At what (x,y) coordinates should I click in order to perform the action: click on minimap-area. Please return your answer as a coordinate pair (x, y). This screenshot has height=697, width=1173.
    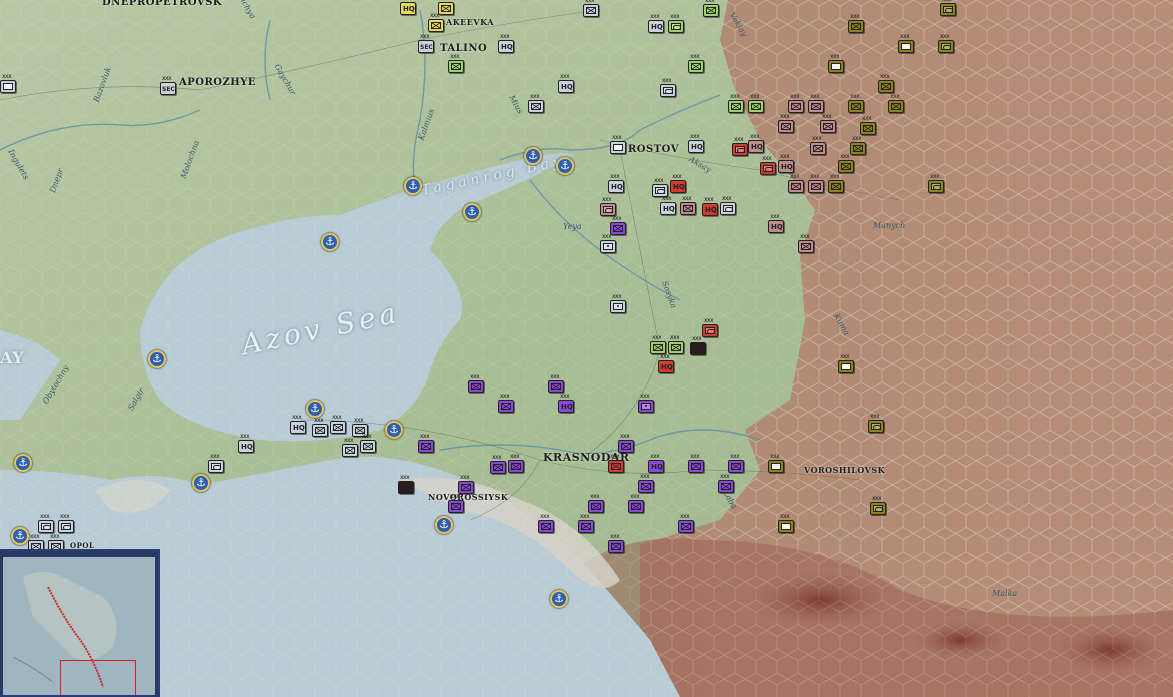
    Looking at the image, I should click on (79, 626).